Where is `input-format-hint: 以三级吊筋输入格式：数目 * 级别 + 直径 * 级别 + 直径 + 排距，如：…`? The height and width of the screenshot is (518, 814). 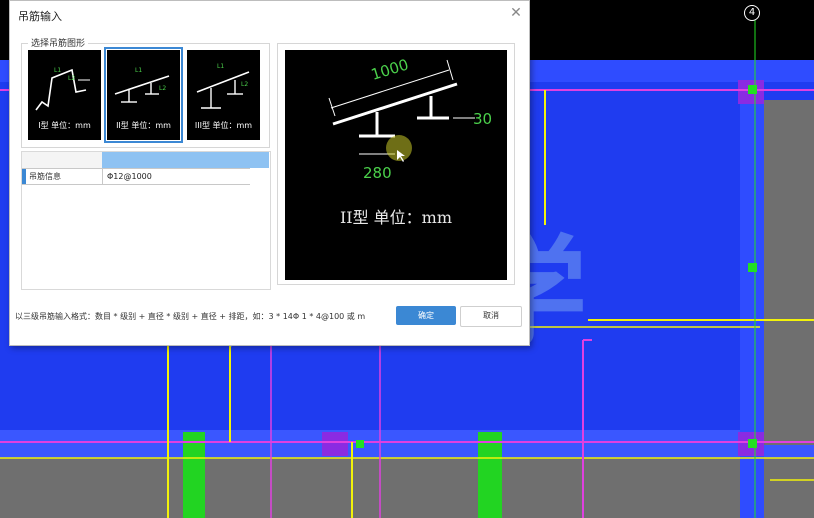 input-format-hint: 以三级吊筋输入格式：数目 * 级别 + 直径 * 级别 + 直径 + 排距，如：… is located at coordinates (190, 316).